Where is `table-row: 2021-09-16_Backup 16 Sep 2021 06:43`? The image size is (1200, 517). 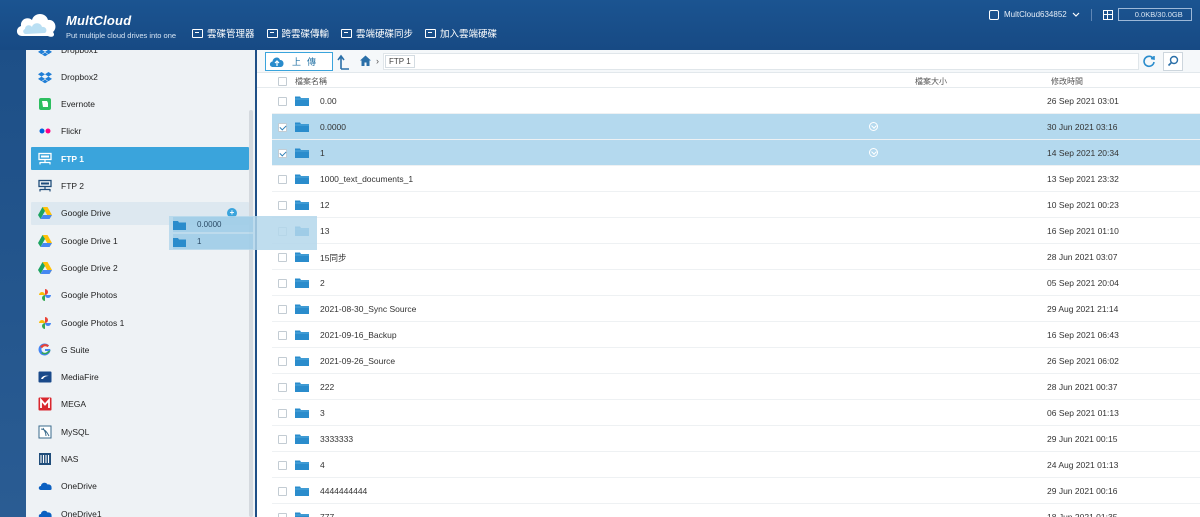 table-row: 2021-09-16_Backup 16 Sep 2021 06:43 is located at coordinates (736, 335).